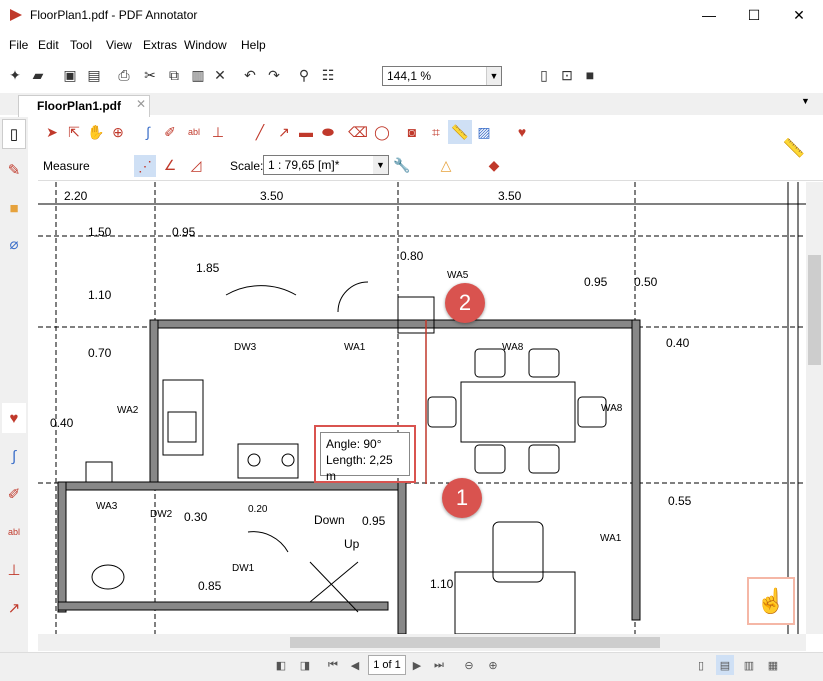 The image size is (823, 681). Describe the element at coordinates (174, 75) in the screenshot. I see `copy-icon: ⧉` at that location.